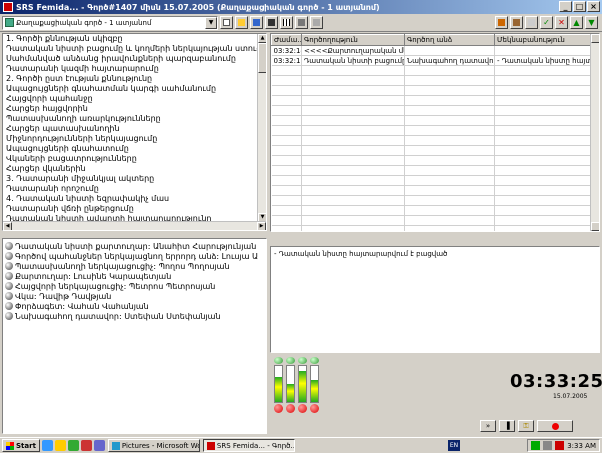 The width and height of the screenshot is (602, 453). What do you see at coordinates (134, 79) in the screenshot?
I see `agenda-item: 2. Գործի ըստ էության քննությունը` at bounding box center [134, 79].